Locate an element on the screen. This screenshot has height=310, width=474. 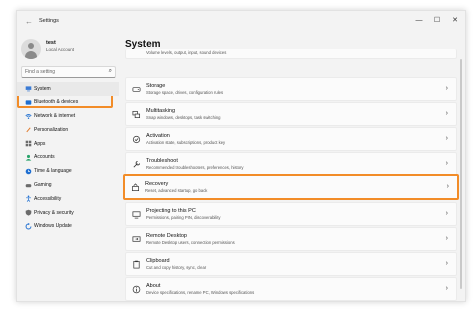
bluetooth-icon is located at coordinates (28, 102).